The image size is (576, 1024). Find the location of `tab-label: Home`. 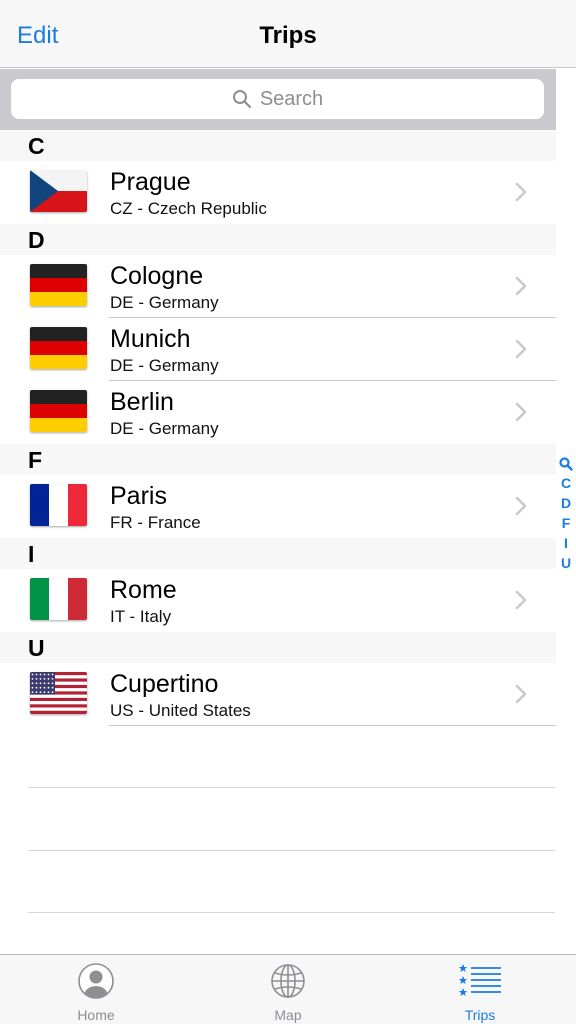

tab-label: Home is located at coordinates (96, 1015).